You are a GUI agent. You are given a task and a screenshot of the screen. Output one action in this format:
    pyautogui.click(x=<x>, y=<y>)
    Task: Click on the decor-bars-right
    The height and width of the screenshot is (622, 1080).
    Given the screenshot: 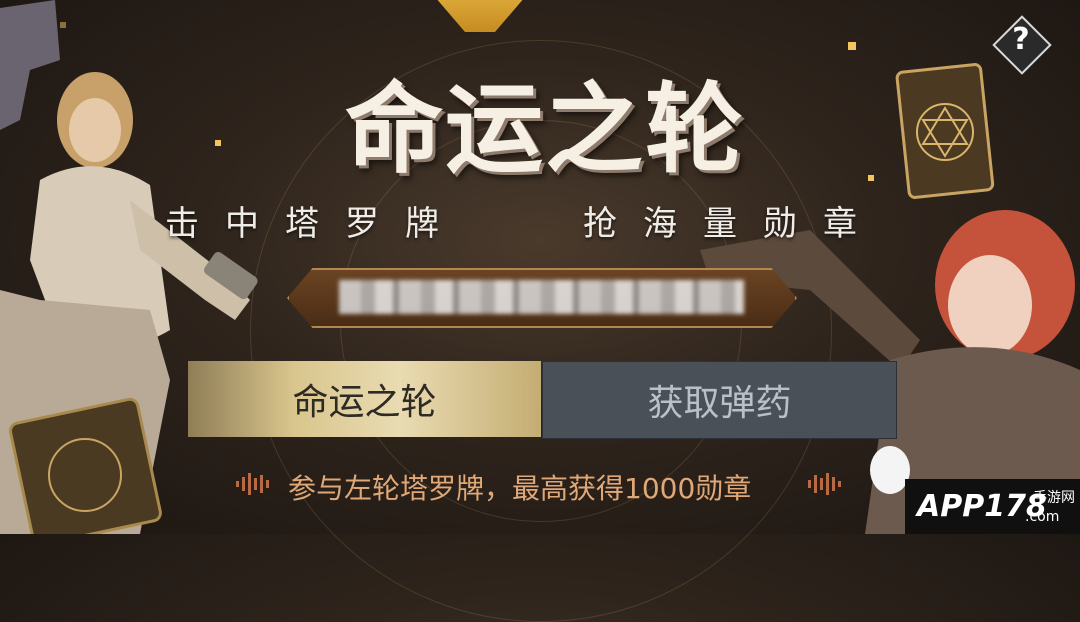 What is the action you would take?
    pyautogui.click(x=828, y=484)
    